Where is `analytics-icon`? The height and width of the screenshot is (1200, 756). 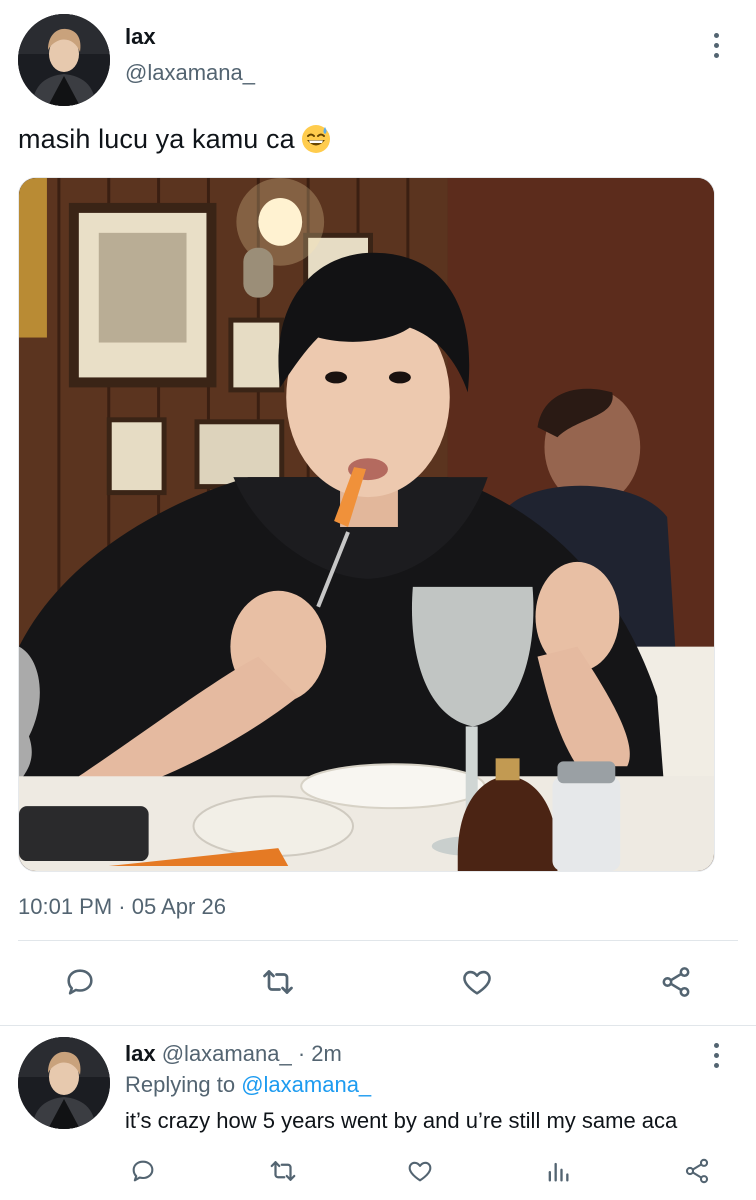
analytics-icon is located at coordinates (558, 1172).